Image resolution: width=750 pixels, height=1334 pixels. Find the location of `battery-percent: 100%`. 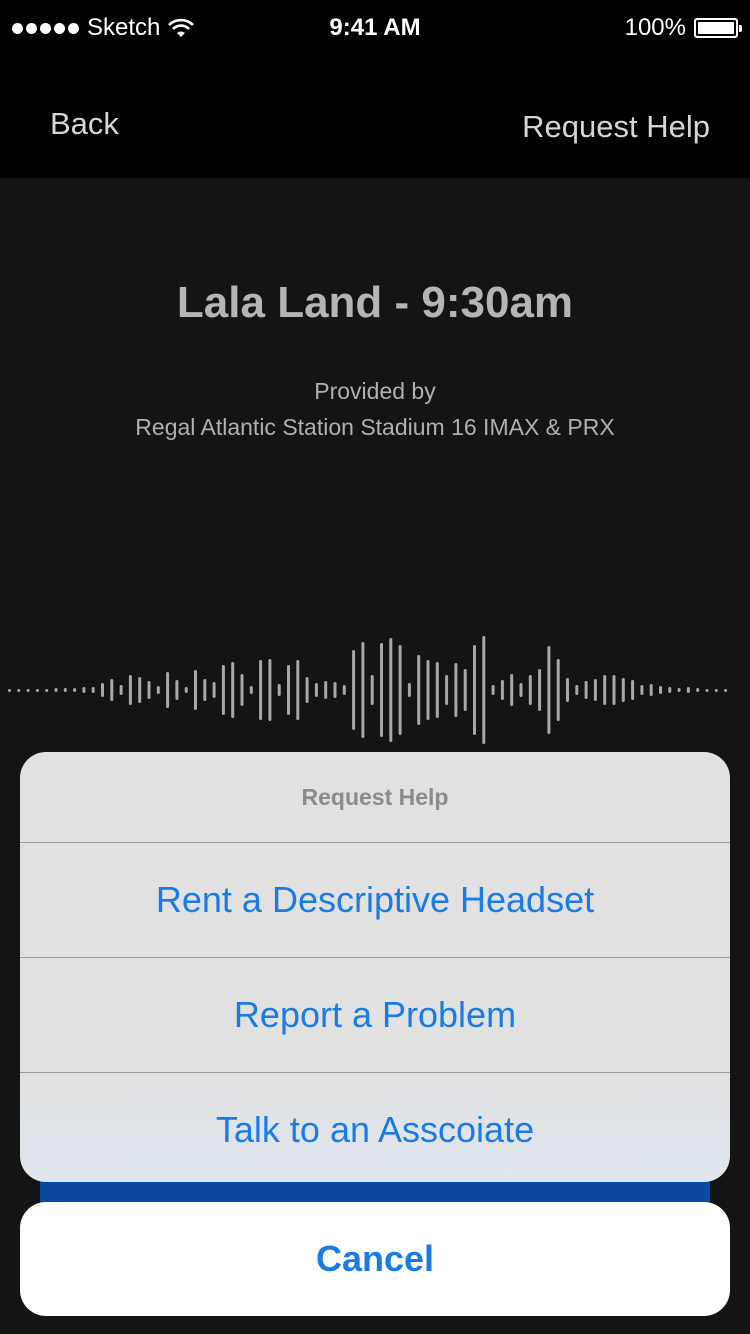

battery-percent: 100% is located at coordinates (655, 27).